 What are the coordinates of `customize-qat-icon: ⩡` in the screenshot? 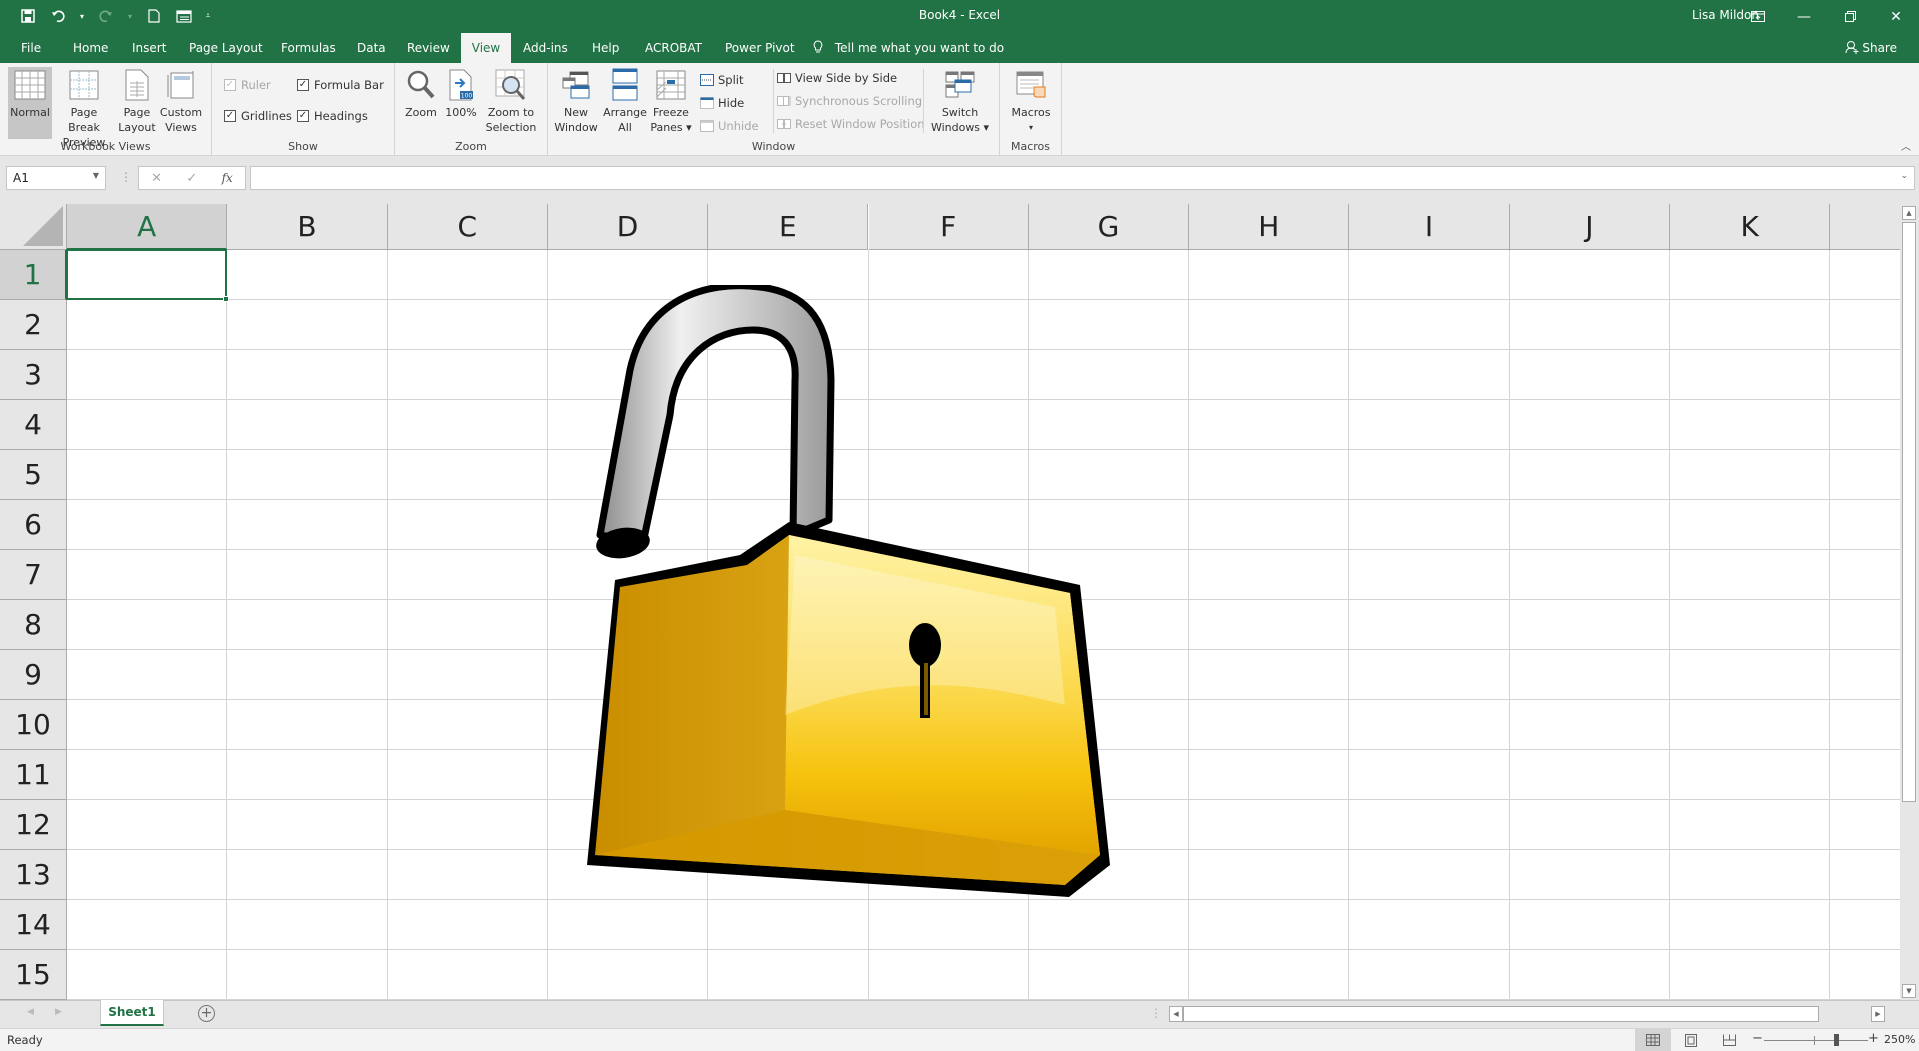 It's located at (208, 16).